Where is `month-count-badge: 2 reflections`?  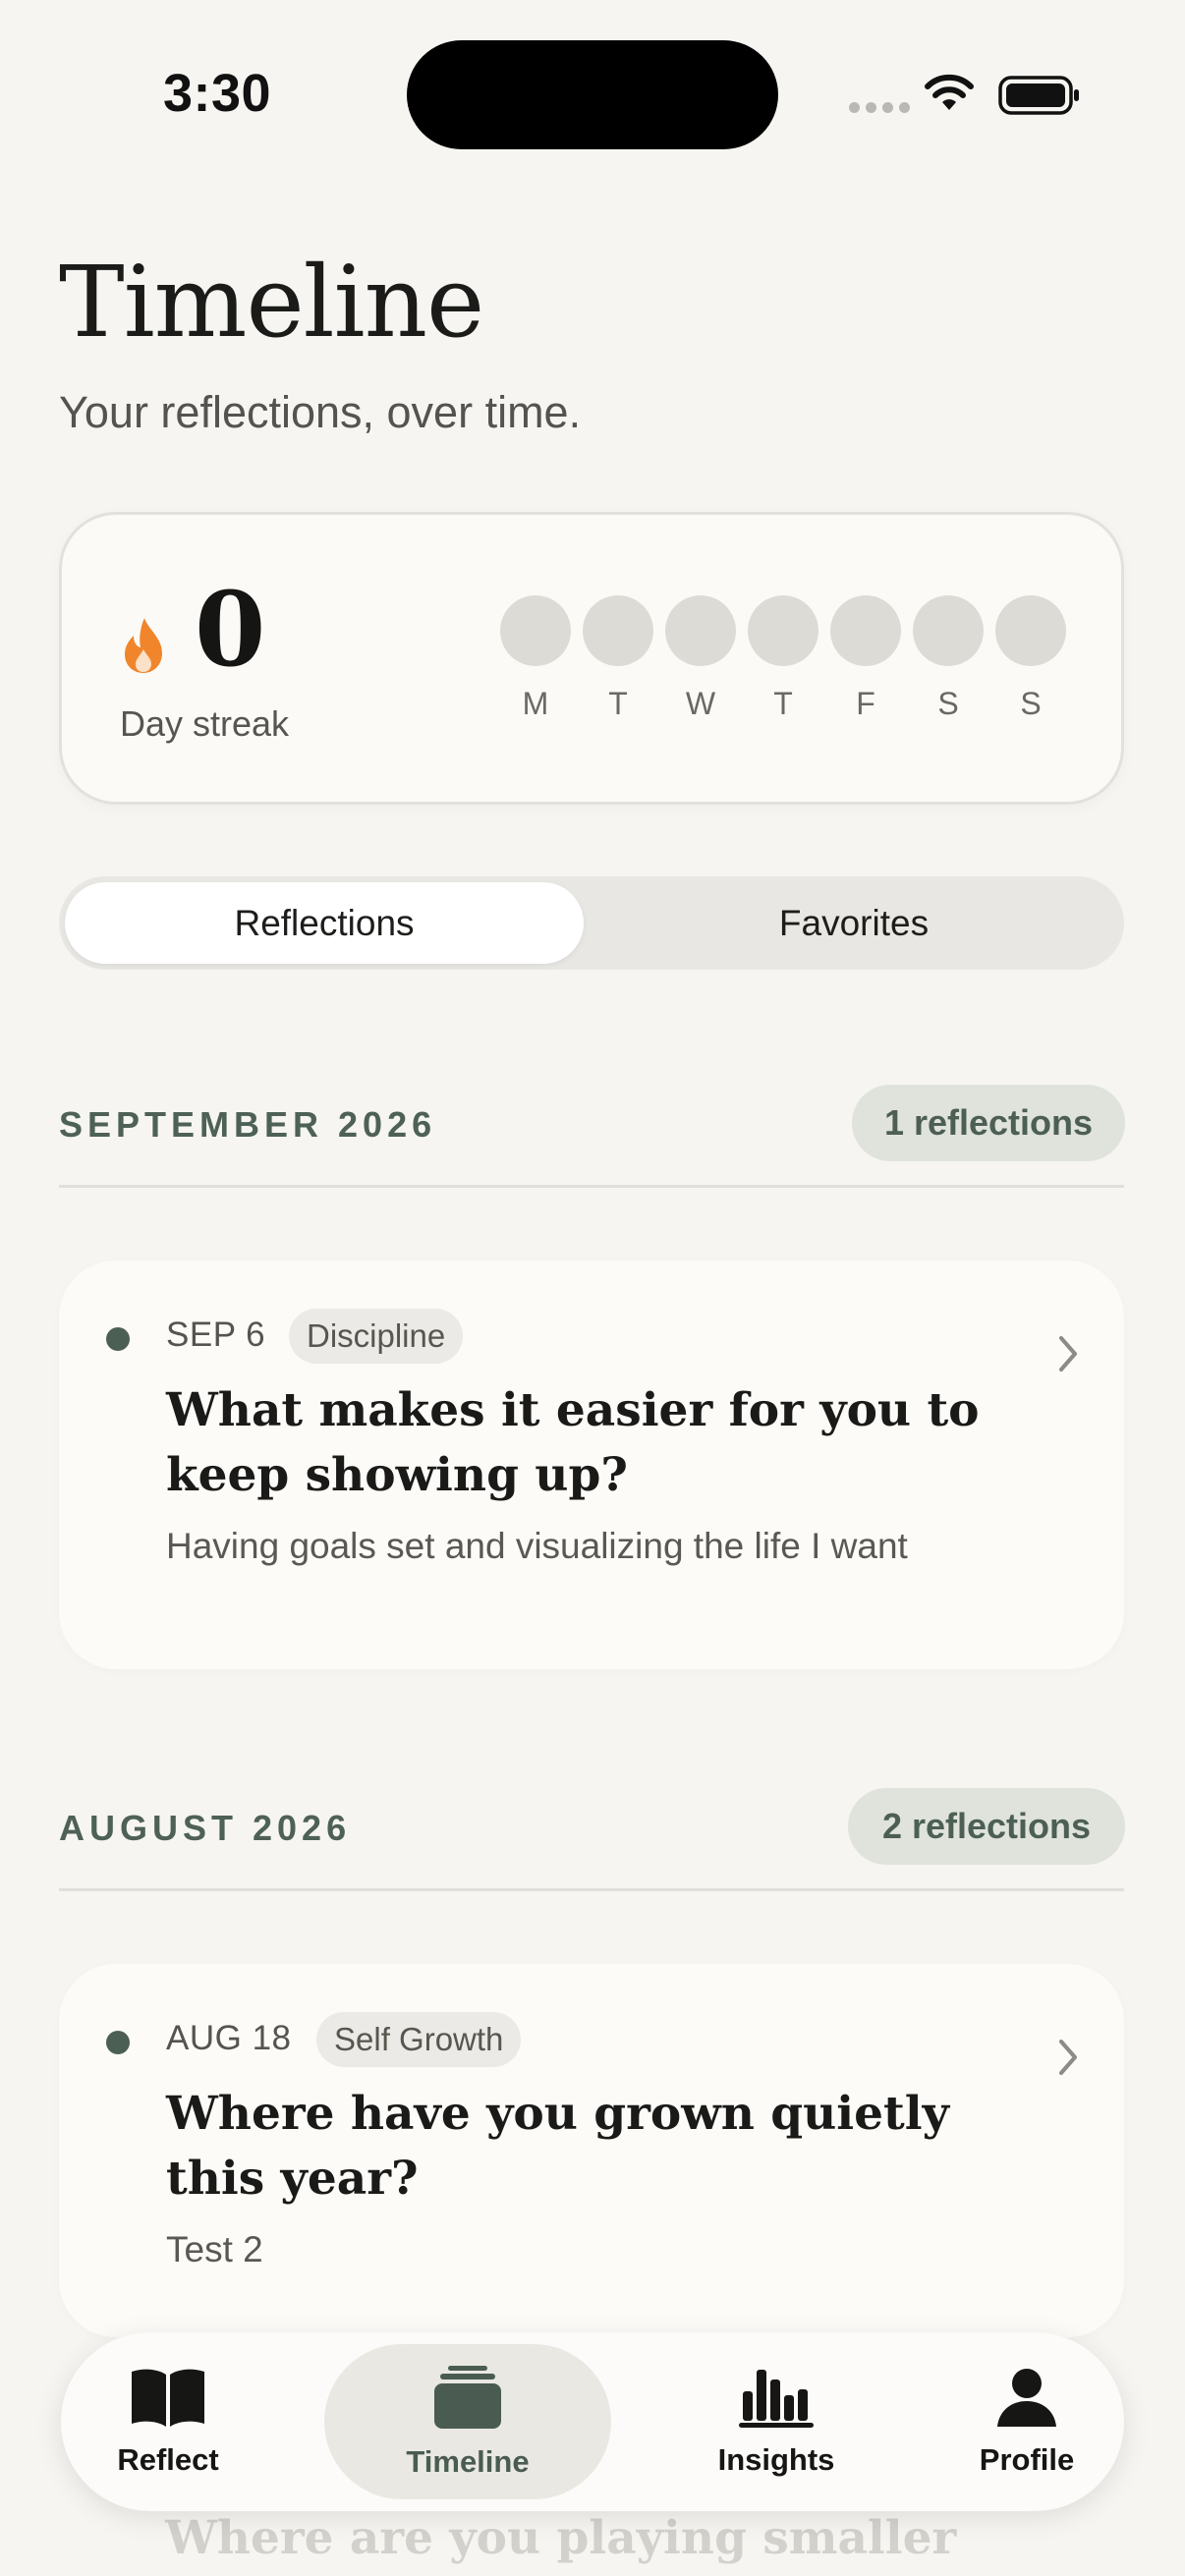
month-count-badge: 2 reflections is located at coordinates (987, 1826).